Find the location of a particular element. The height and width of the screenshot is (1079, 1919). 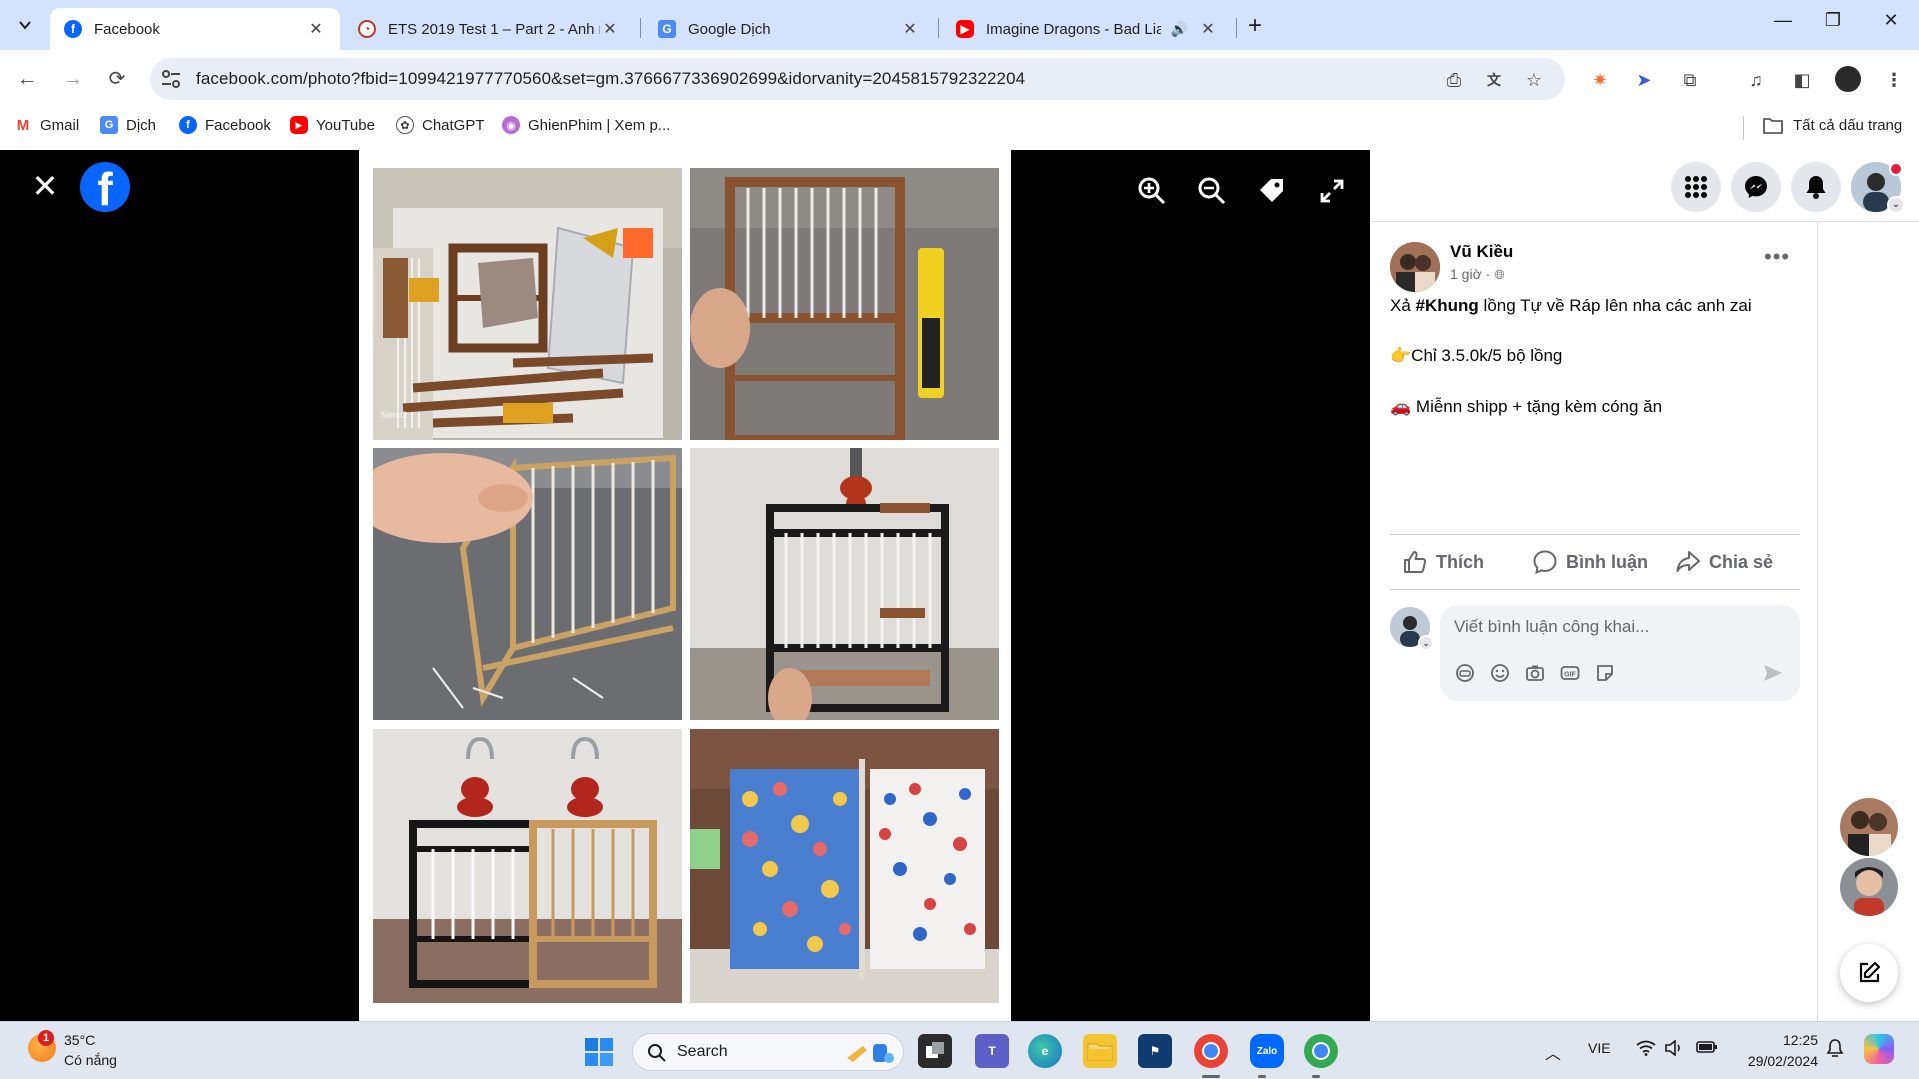

install-app-icon: ⎙ is located at coordinates (1454, 80).